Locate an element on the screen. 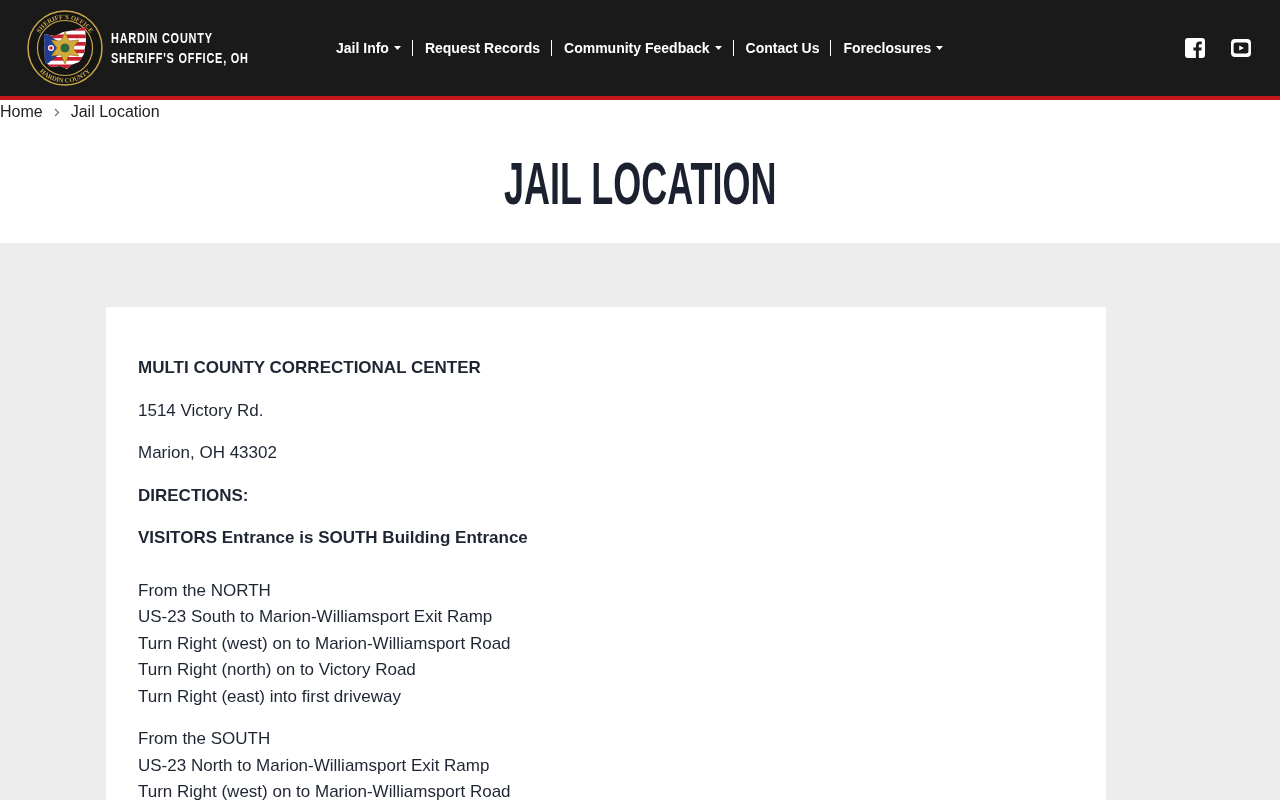 The height and width of the screenshot is (800, 1280). nav-link: Foreclosures is located at coordinates (892, 48).